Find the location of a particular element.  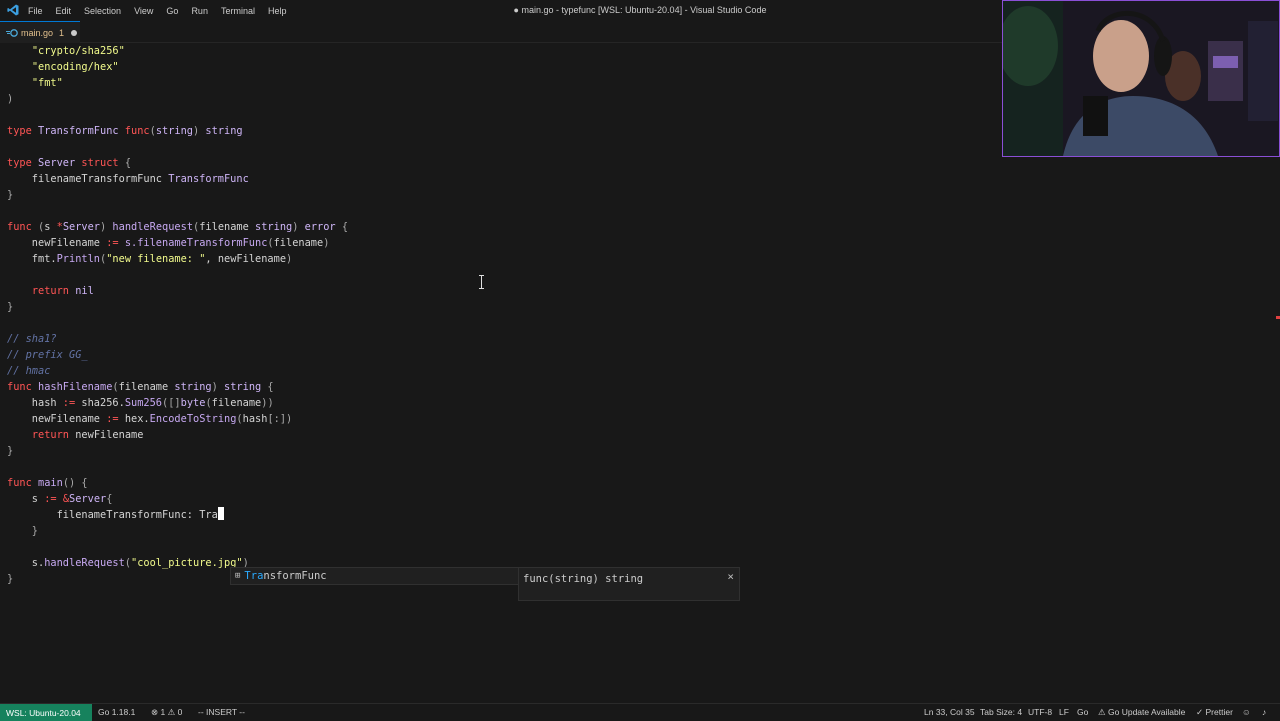

feedback-icon: ☺ is located at coordinates (1246, 712).